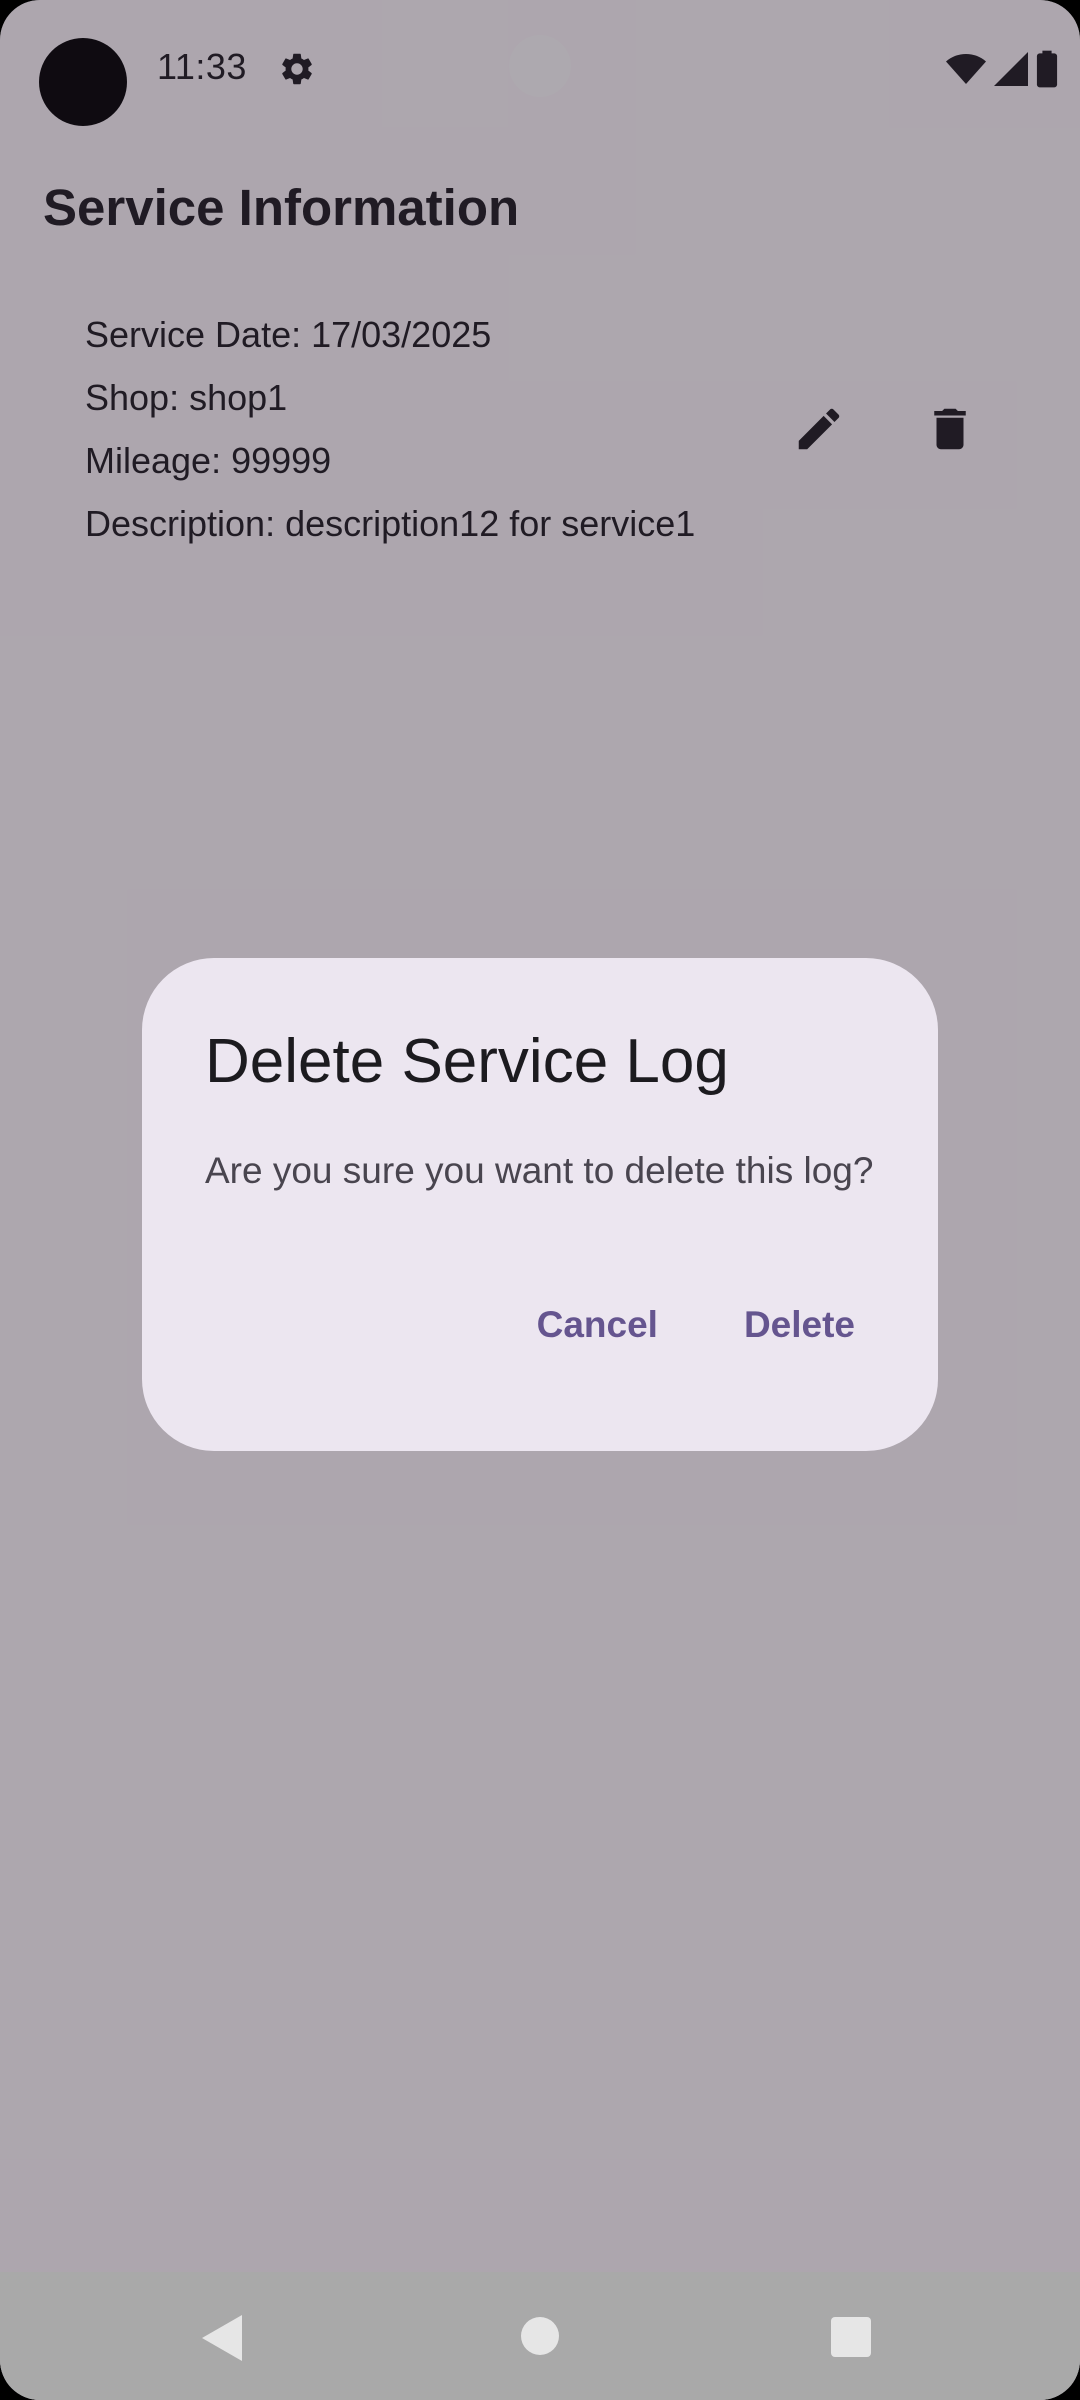 This screenshot has height=2400, width=1080. What do you see at coordinates (851, 2337) in the screenshot?
I see `recents-icon` at bounding box center [851, 2337].